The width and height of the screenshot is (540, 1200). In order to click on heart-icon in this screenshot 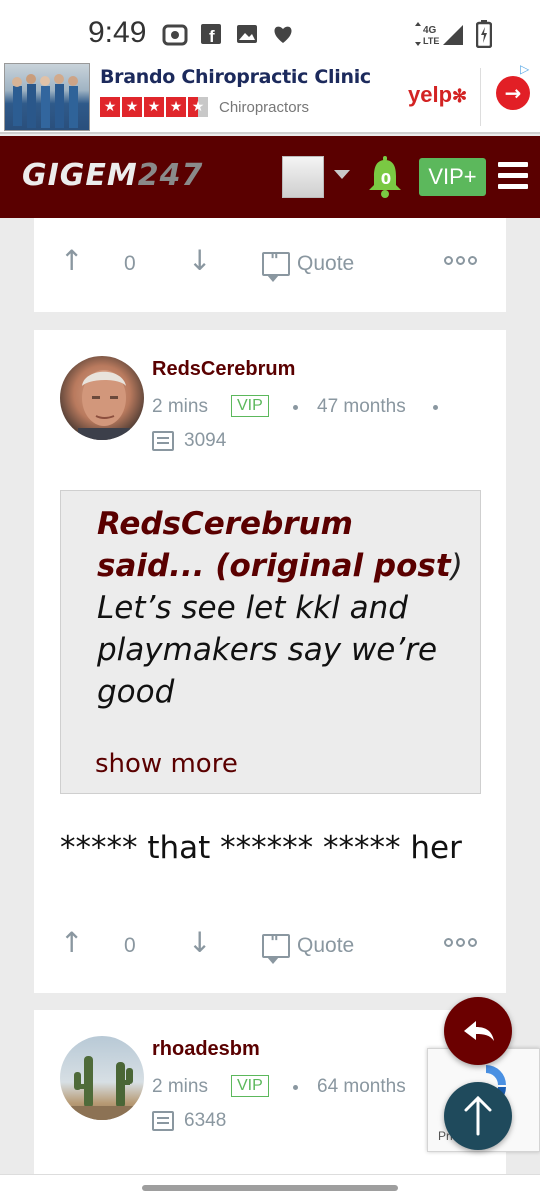, I will do `click(283, 34)`.